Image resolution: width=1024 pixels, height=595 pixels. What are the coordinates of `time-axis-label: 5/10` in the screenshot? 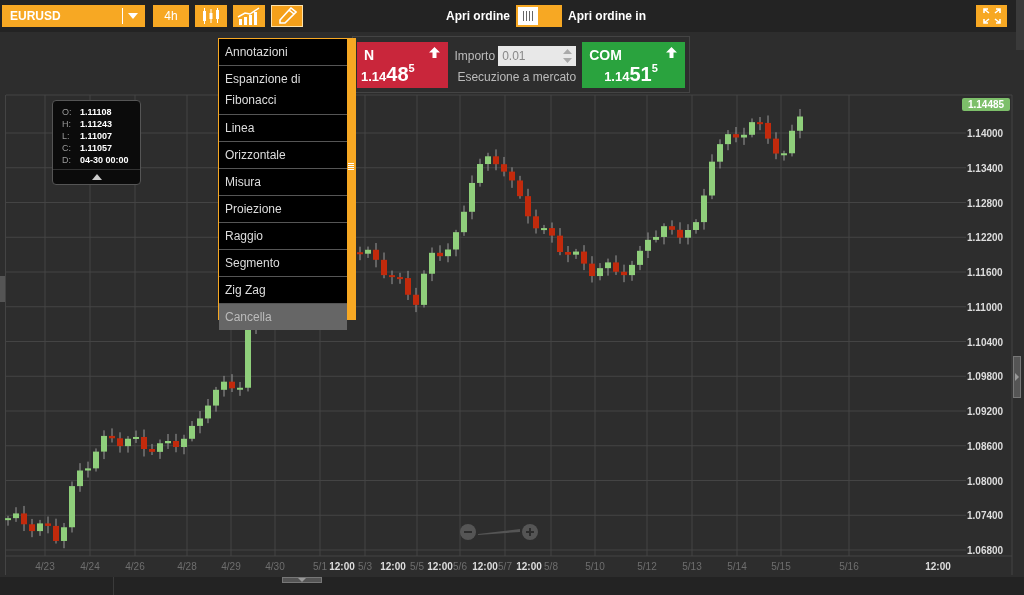 It's located at (595, 566).